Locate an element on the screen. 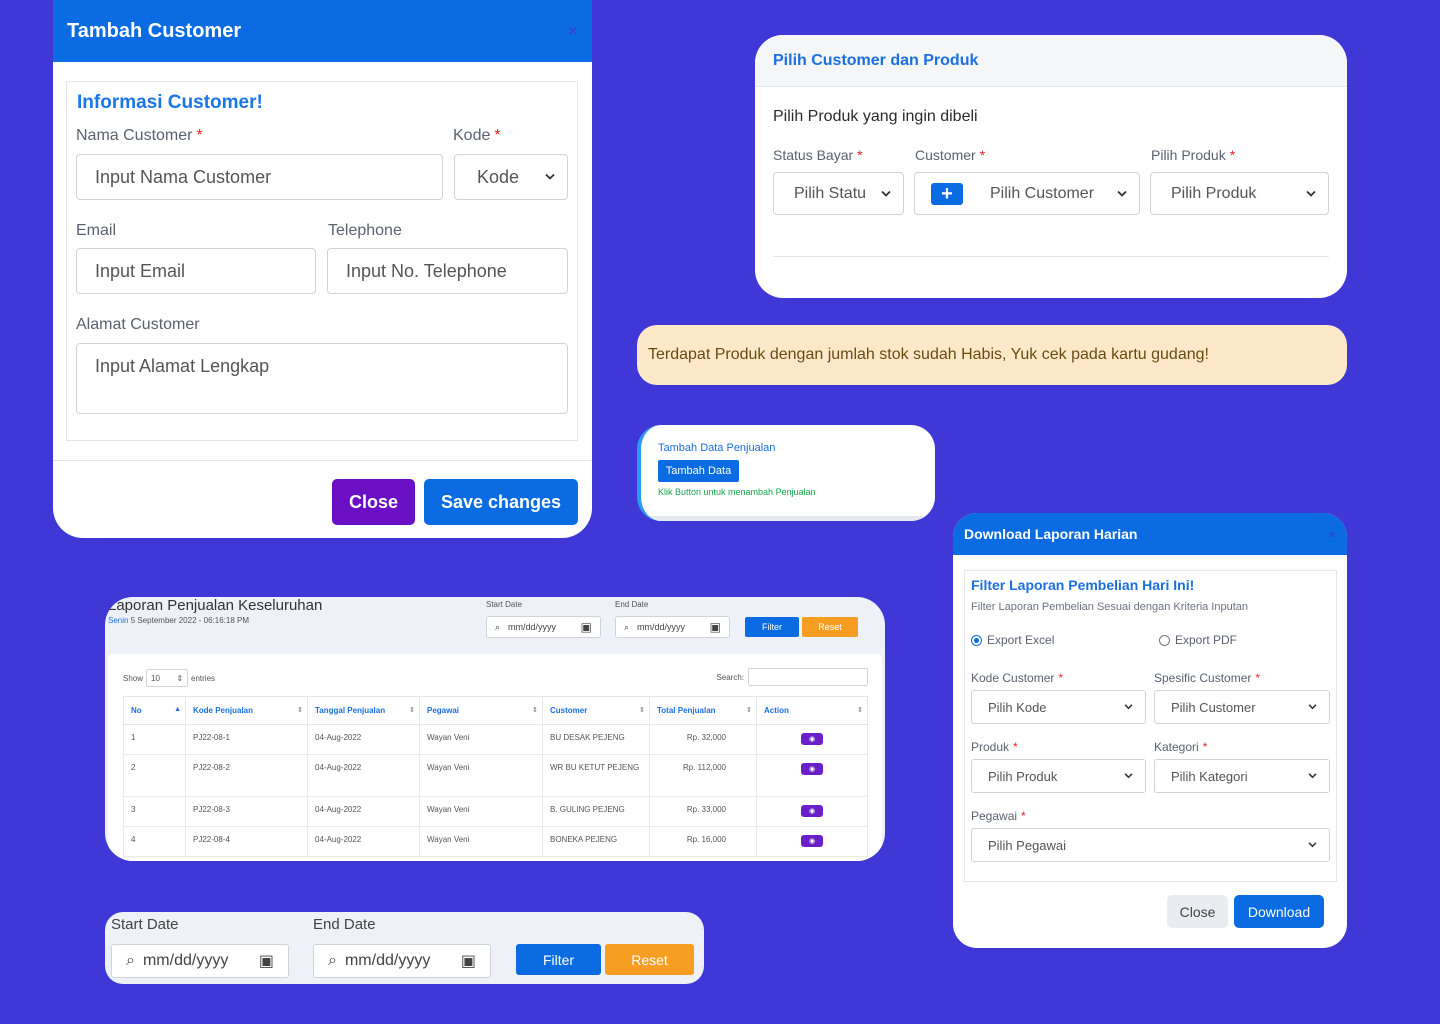 The height and width of the screenshot is (1024, 1440). cell-kode: PJ22-08-1 is located at coordinates (246, 739).